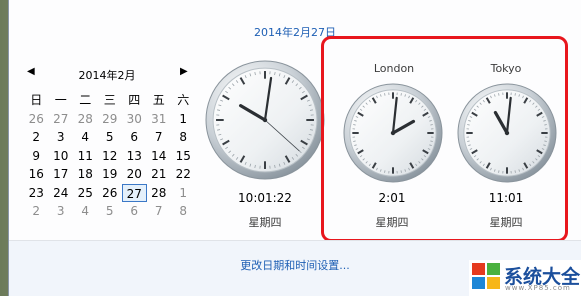 Image resolution: width=581 pixels, height=296 pixels. What do you see at coordinates (183, 156) in the screenshot?
I see `calendar-day: 15` at bounding box center [183, 156].